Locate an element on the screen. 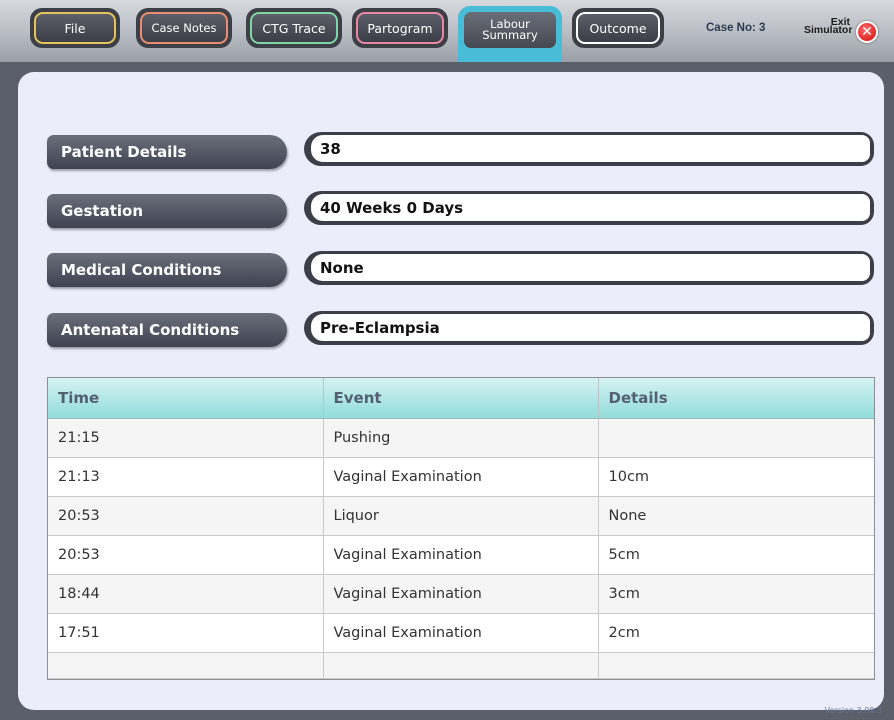 This screenshot has height=720, width=894. patient-details-field: 38 is located at coordinates (589, 149).